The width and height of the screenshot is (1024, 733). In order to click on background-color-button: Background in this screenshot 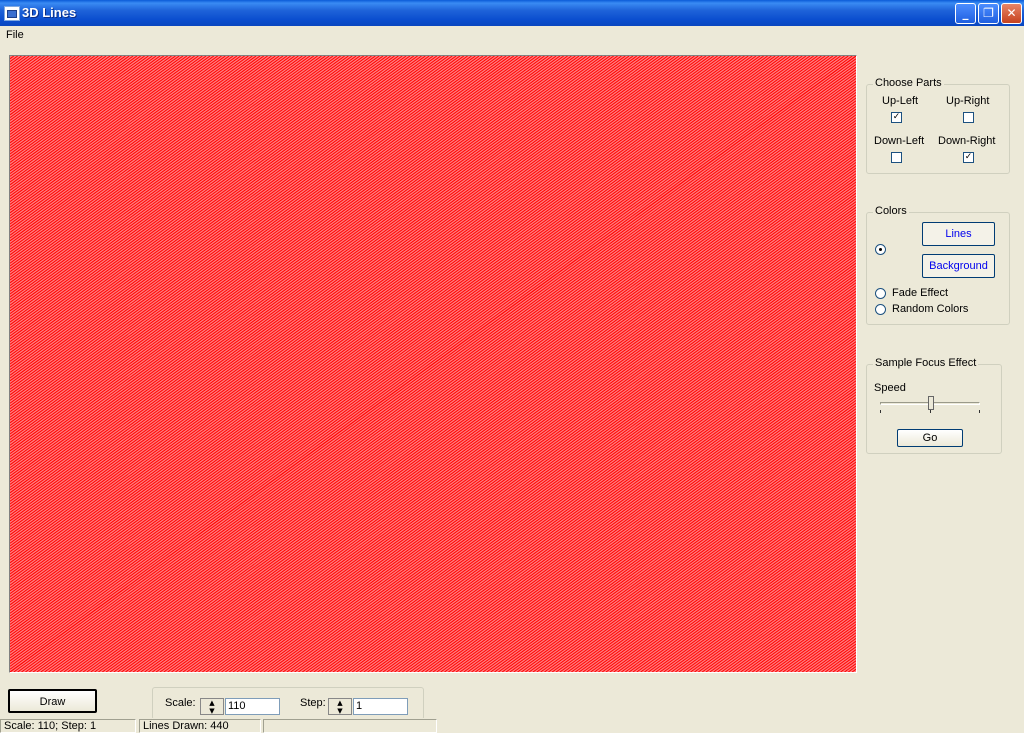, I will do `click(958, 266)`.